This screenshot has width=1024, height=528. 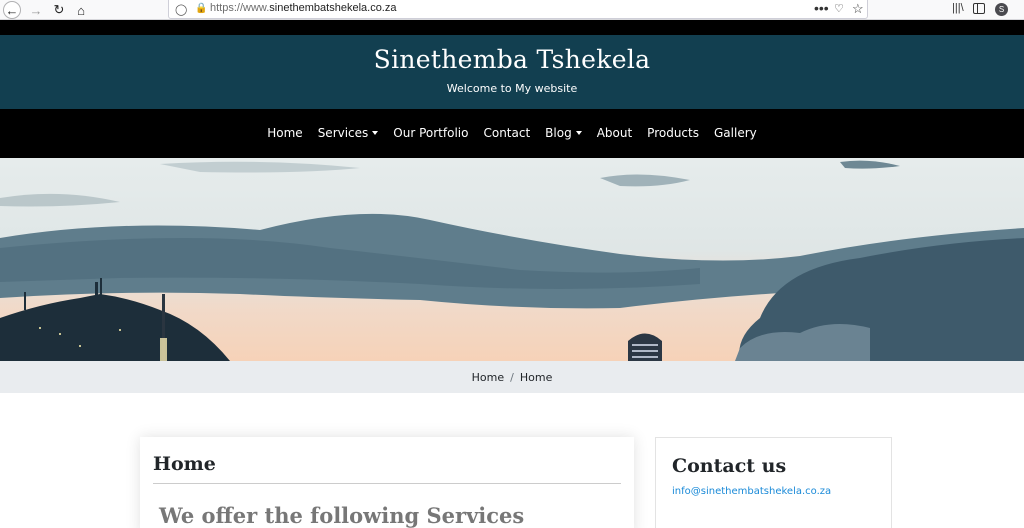 What do you see at coordinates (958, 8) in the screenshot?
I see `library-icon: |||\` at bounding box center [958, 8].